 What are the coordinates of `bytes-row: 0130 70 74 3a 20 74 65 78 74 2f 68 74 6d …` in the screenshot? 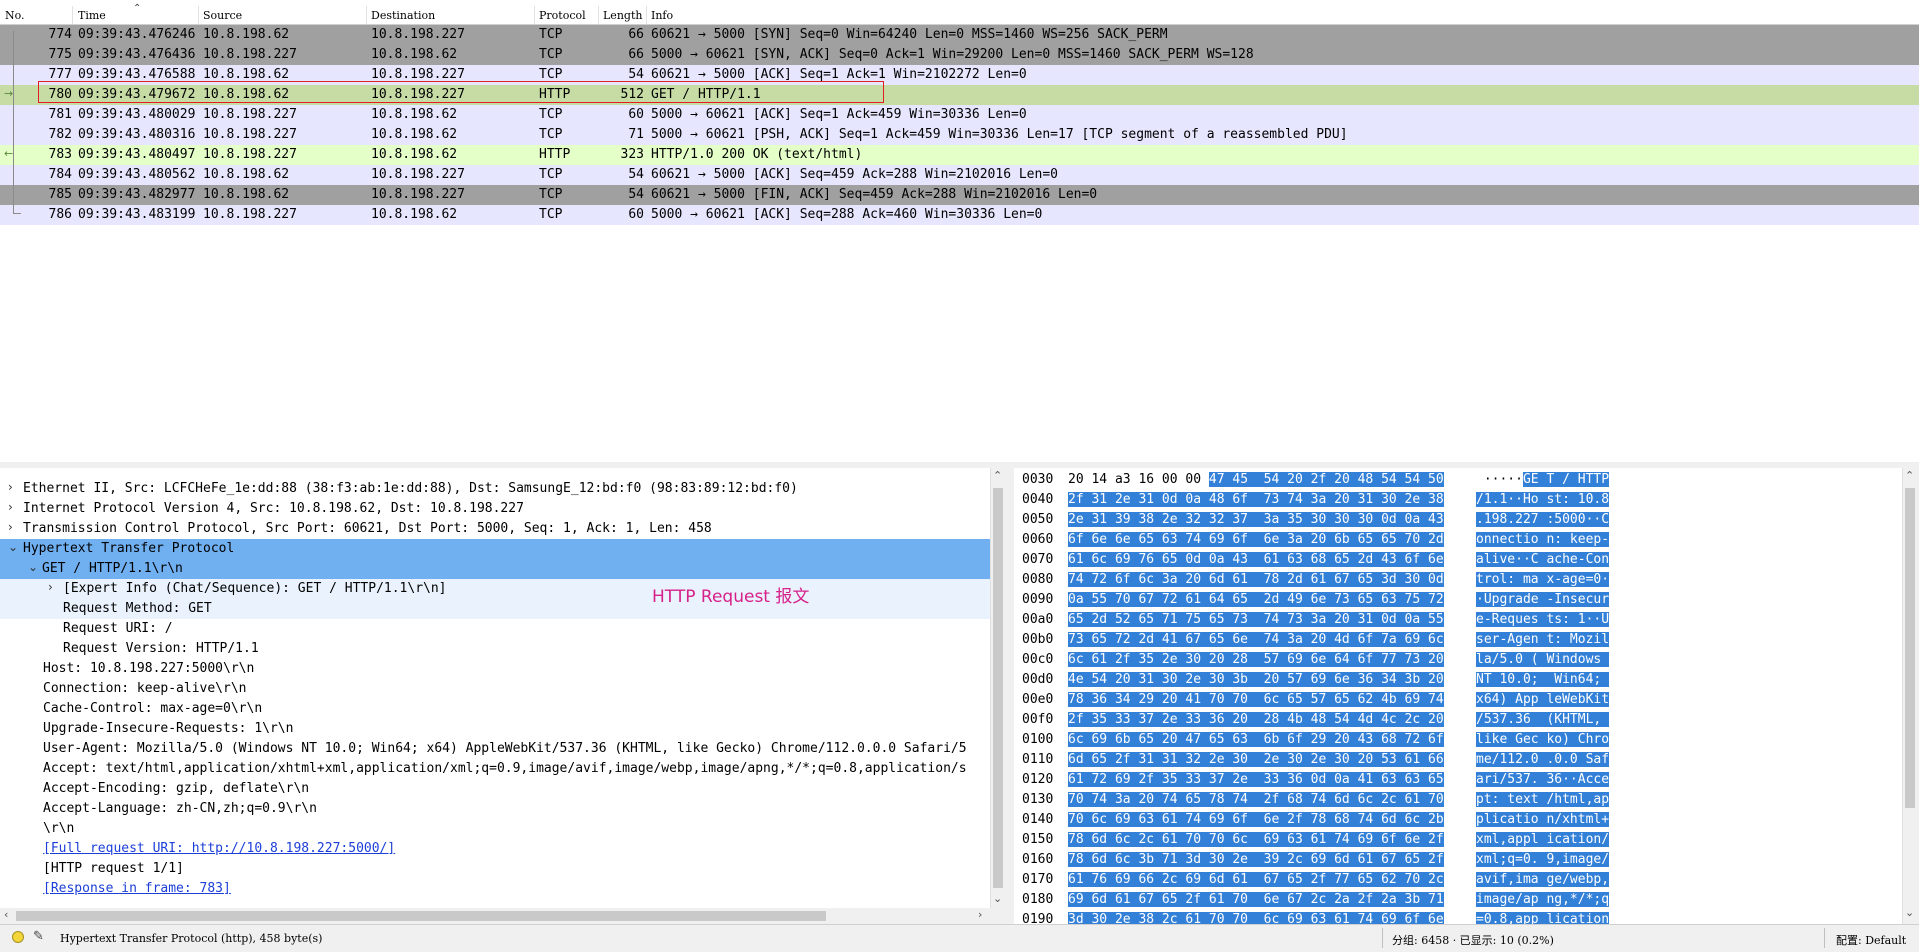 It's located at (1458, 800).